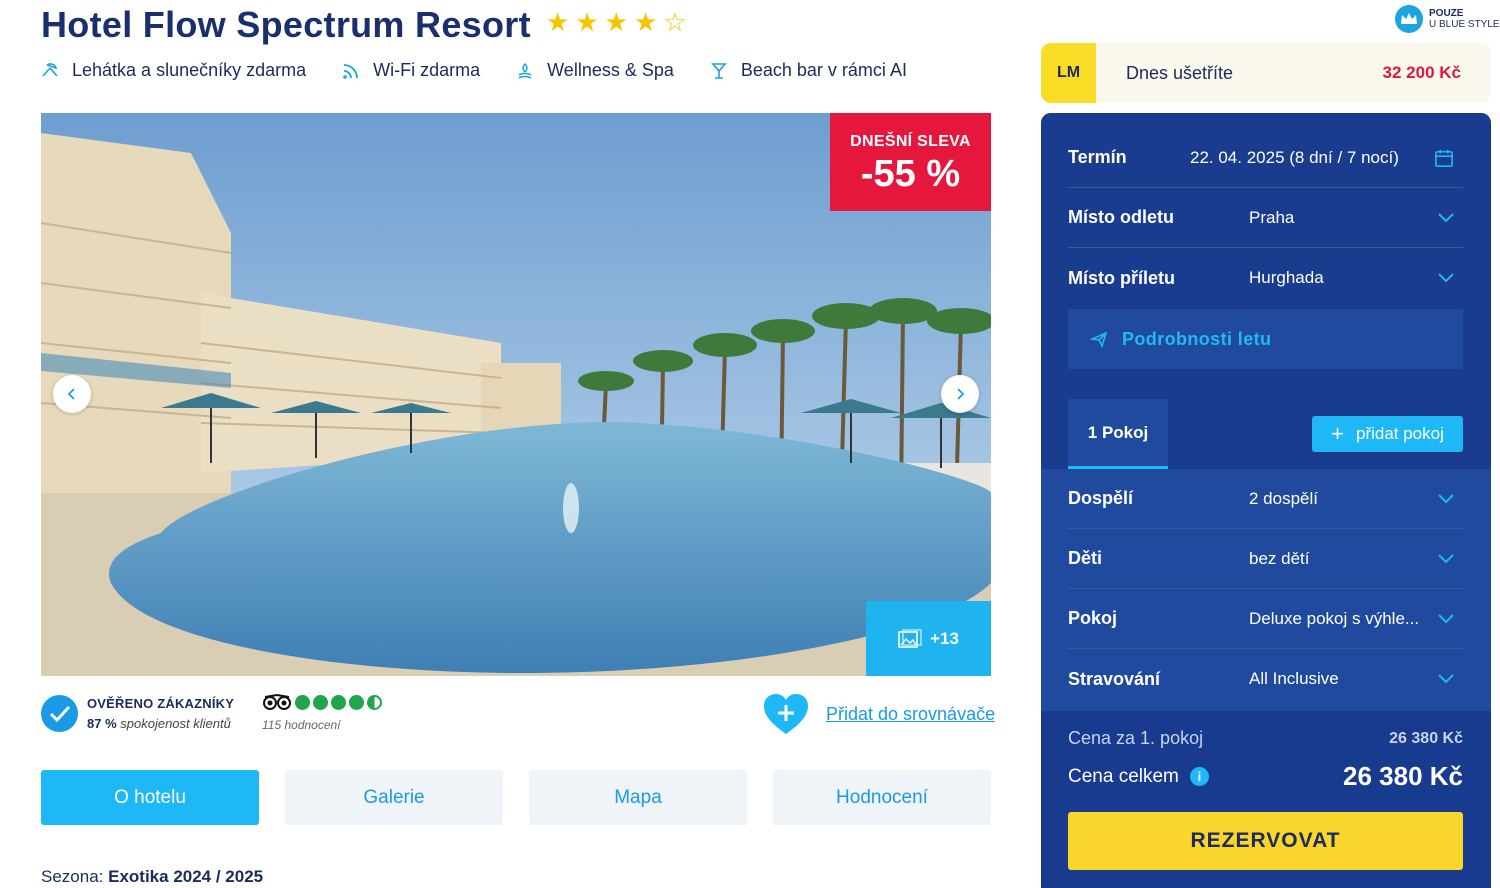 This screenshot has width=1500, height=888. I want to click on amenity-item: Lehátka a slunečníky zdarma, so click(173, 70).